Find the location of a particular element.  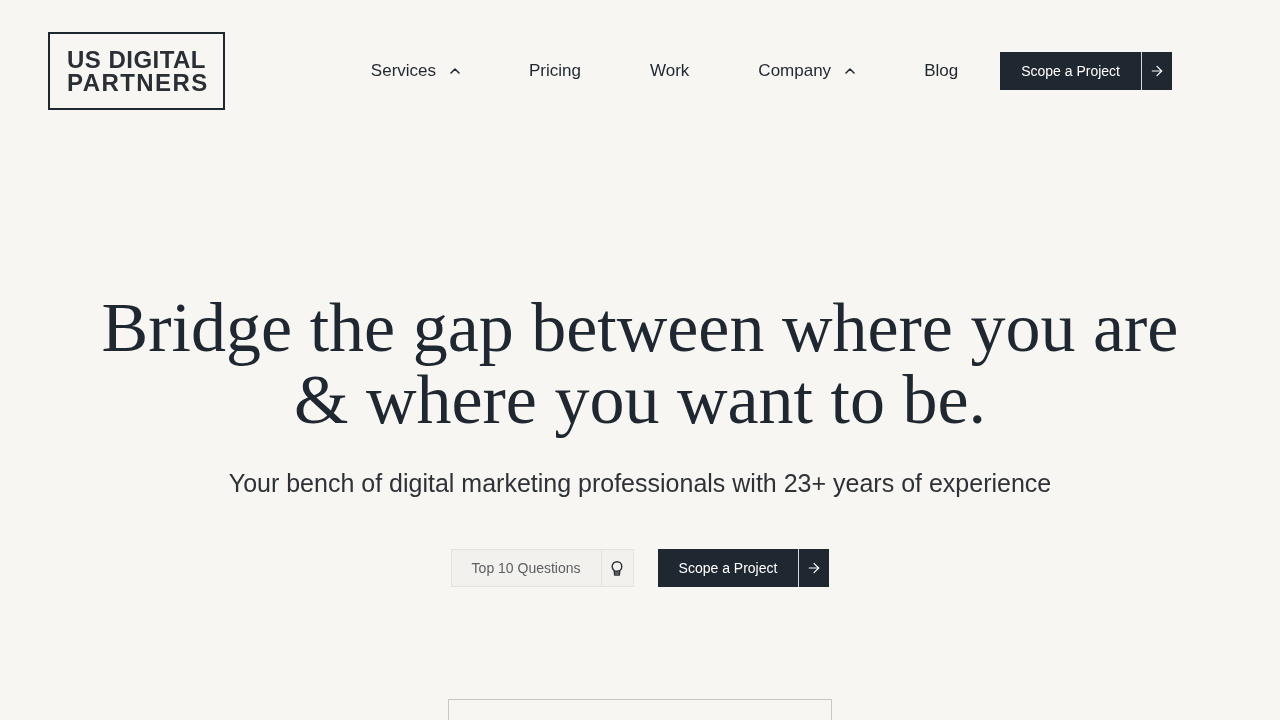

nav-link: Services is located at coordinates (415, 71).